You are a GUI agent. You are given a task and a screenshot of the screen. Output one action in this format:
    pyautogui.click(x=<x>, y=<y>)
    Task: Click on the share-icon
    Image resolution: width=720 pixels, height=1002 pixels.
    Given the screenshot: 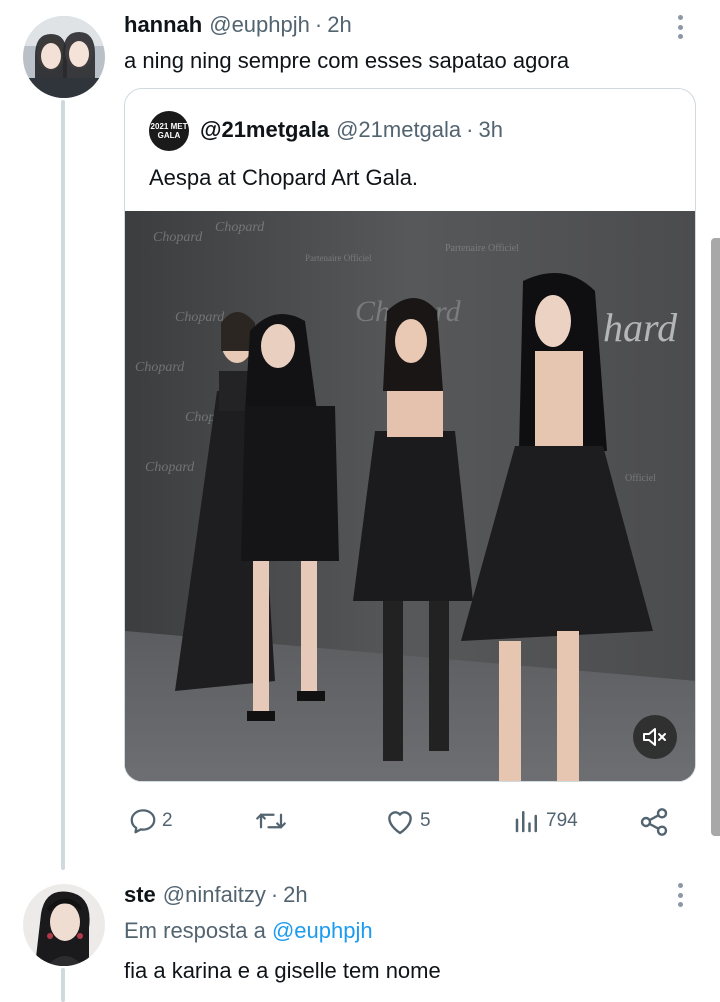 What is the action you would take?
    pyautogui.click(x=654, y=822)
    